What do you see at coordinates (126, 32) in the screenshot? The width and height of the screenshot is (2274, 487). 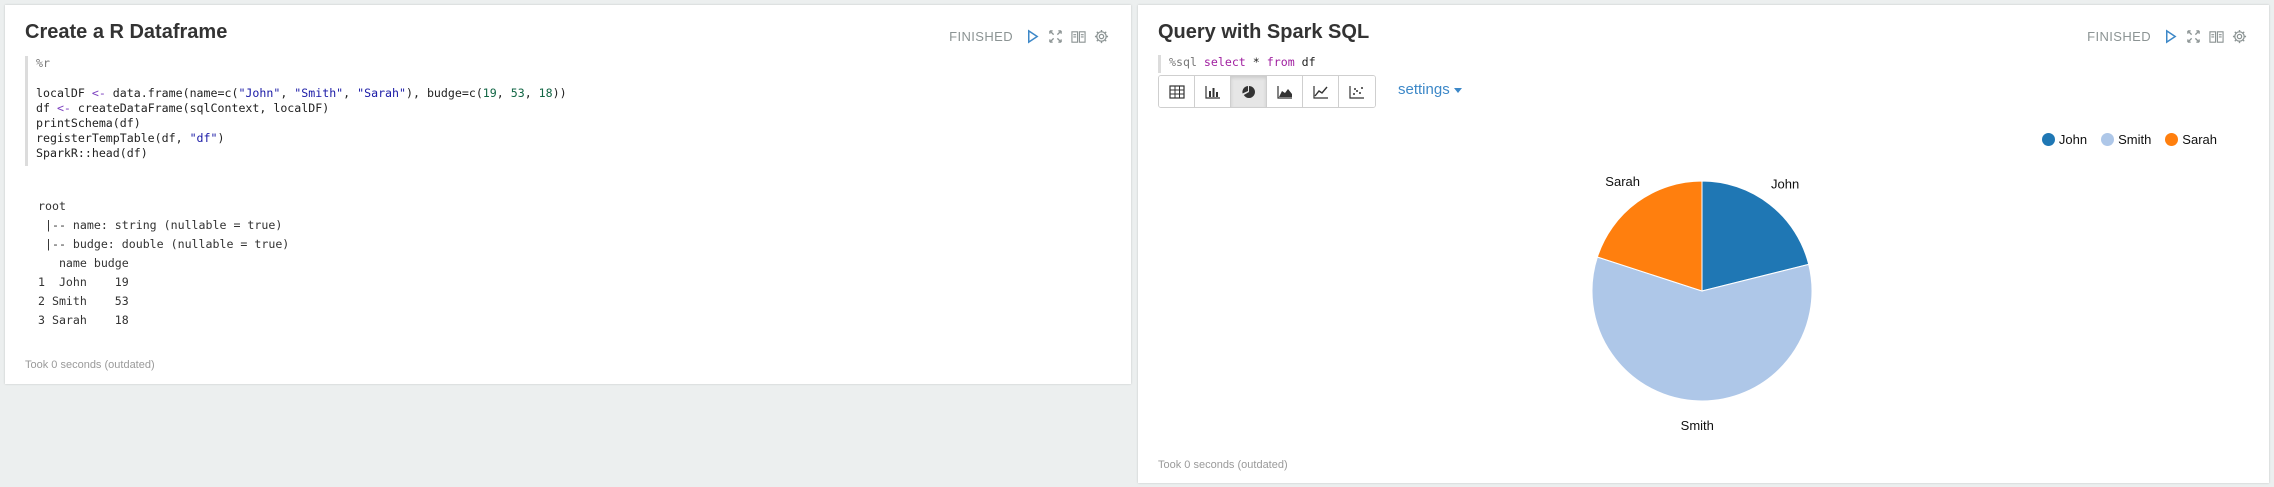 I see `paragraph-title: Create a R Dataframe` at bounding box center [126, 32].